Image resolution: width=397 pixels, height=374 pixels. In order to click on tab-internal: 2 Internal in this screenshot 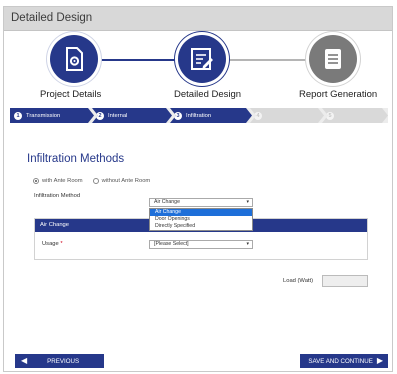, I will do `click(132, 115)`.